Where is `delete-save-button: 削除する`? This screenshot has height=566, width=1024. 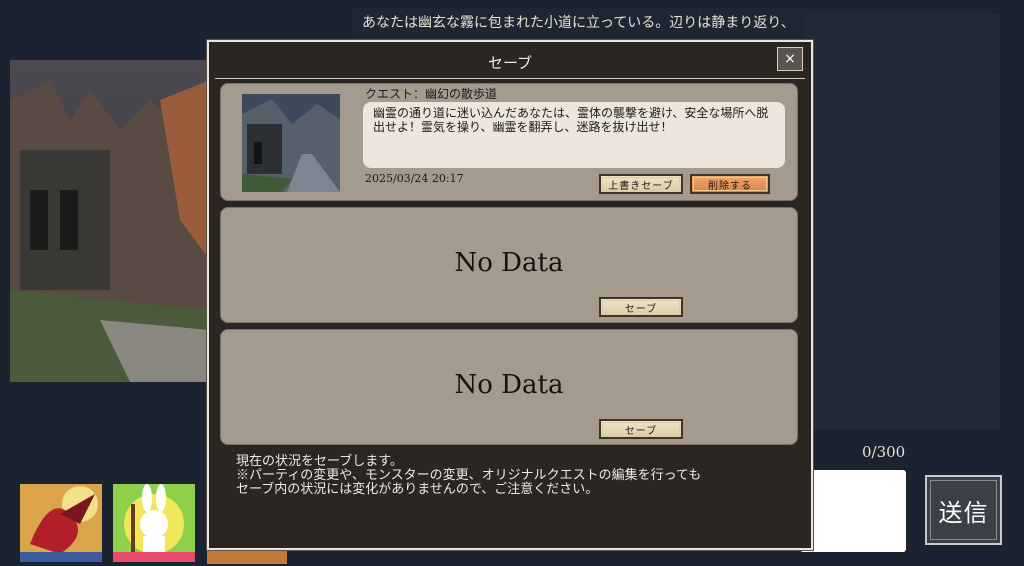 delete-save-button: 削除する is located at coordinates (730, 184).